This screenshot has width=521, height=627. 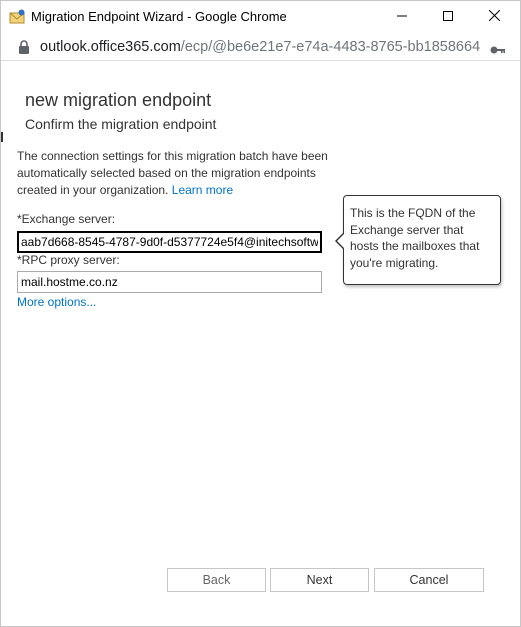 I want to click on lock-icon, so click(x=24, y=47).